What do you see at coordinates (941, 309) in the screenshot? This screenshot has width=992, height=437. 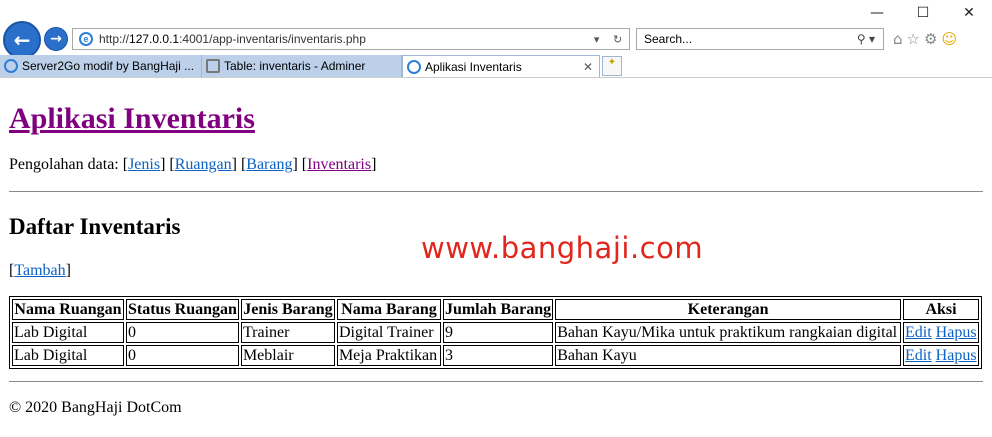 I see `column-header: Aksi` at bounding box center [941, 309].